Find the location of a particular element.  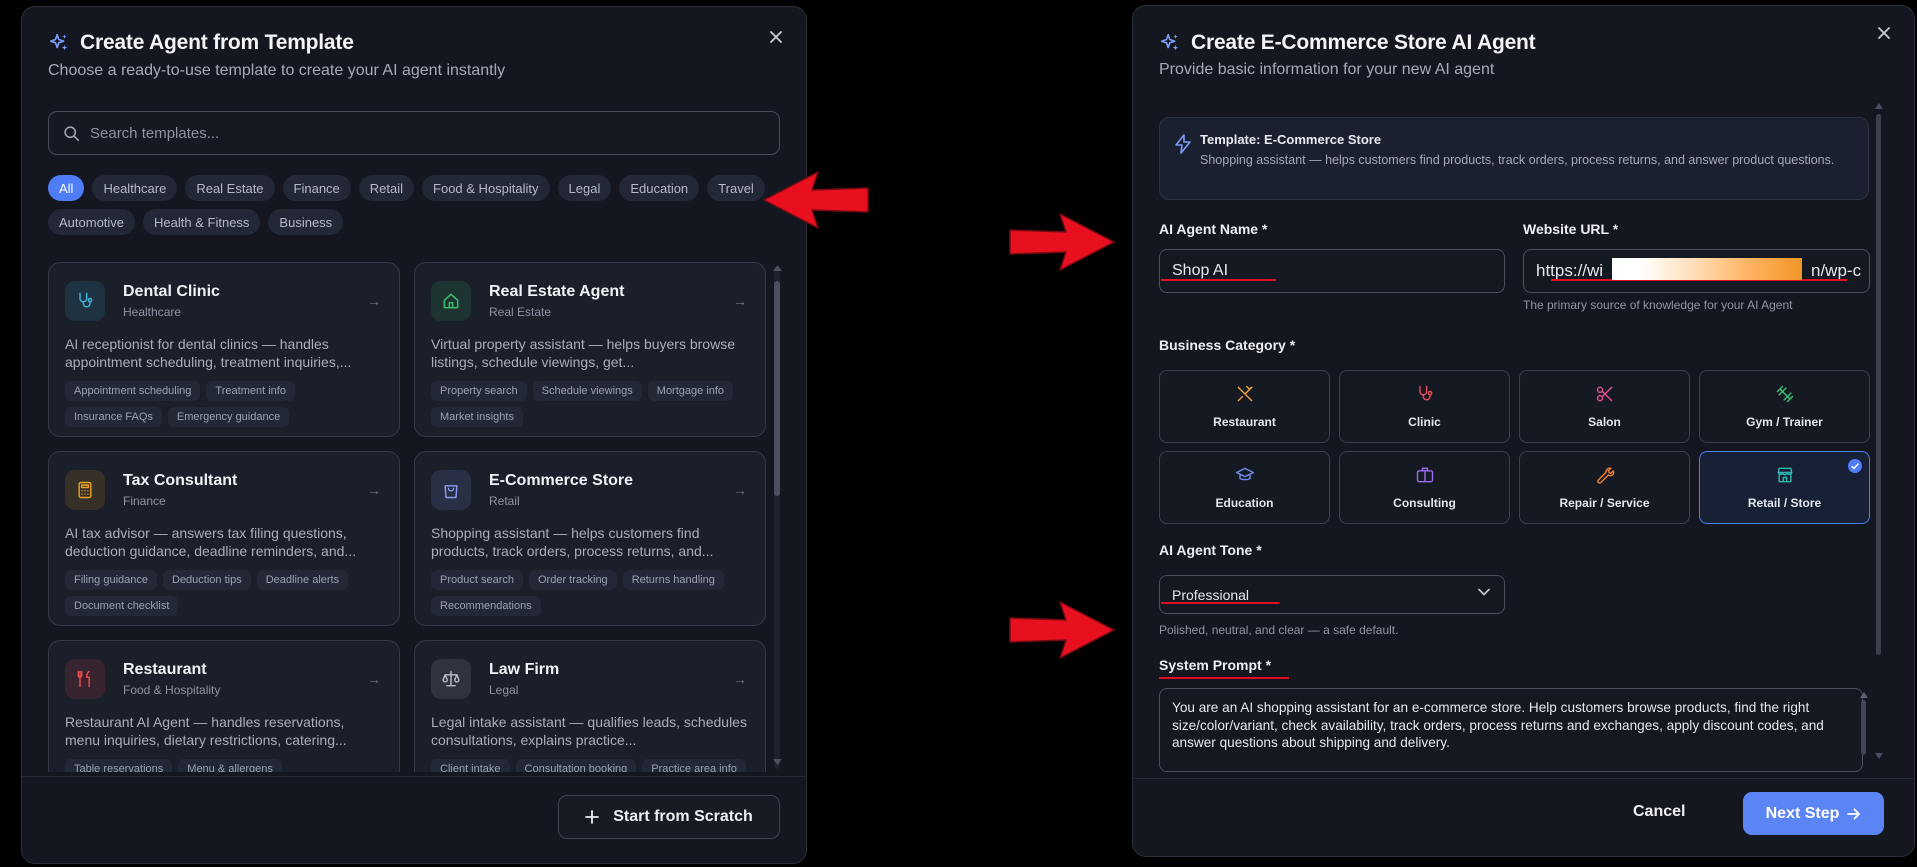

agent-tone-value: Professional is located at coordinates (1211, 594).